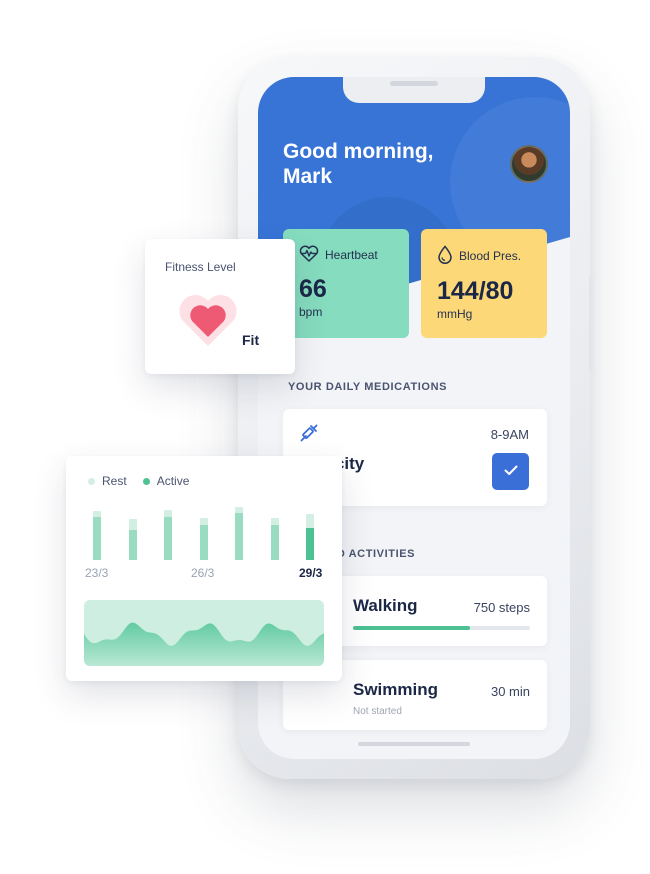  What do you see at coordinates (203, 573) in the screenshot?
I see `x-tick-label: 26/3` at bounding box center [203, 573].